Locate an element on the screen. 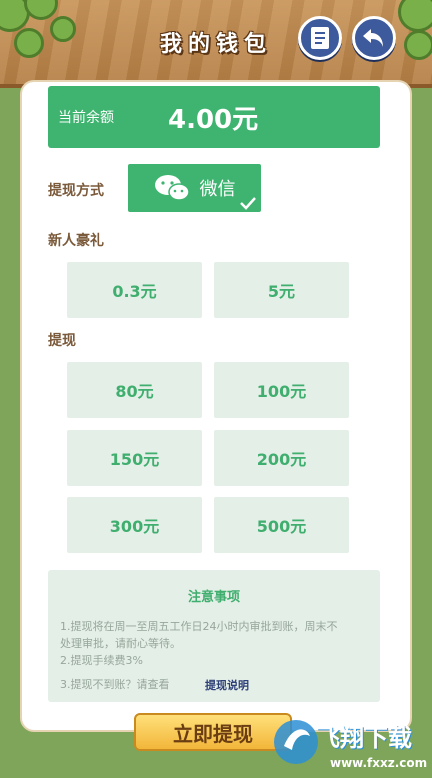 Image resolution: width=432 pixels, height=778 pixels. amount-option: 300元 is located at coordinates (134, 525).